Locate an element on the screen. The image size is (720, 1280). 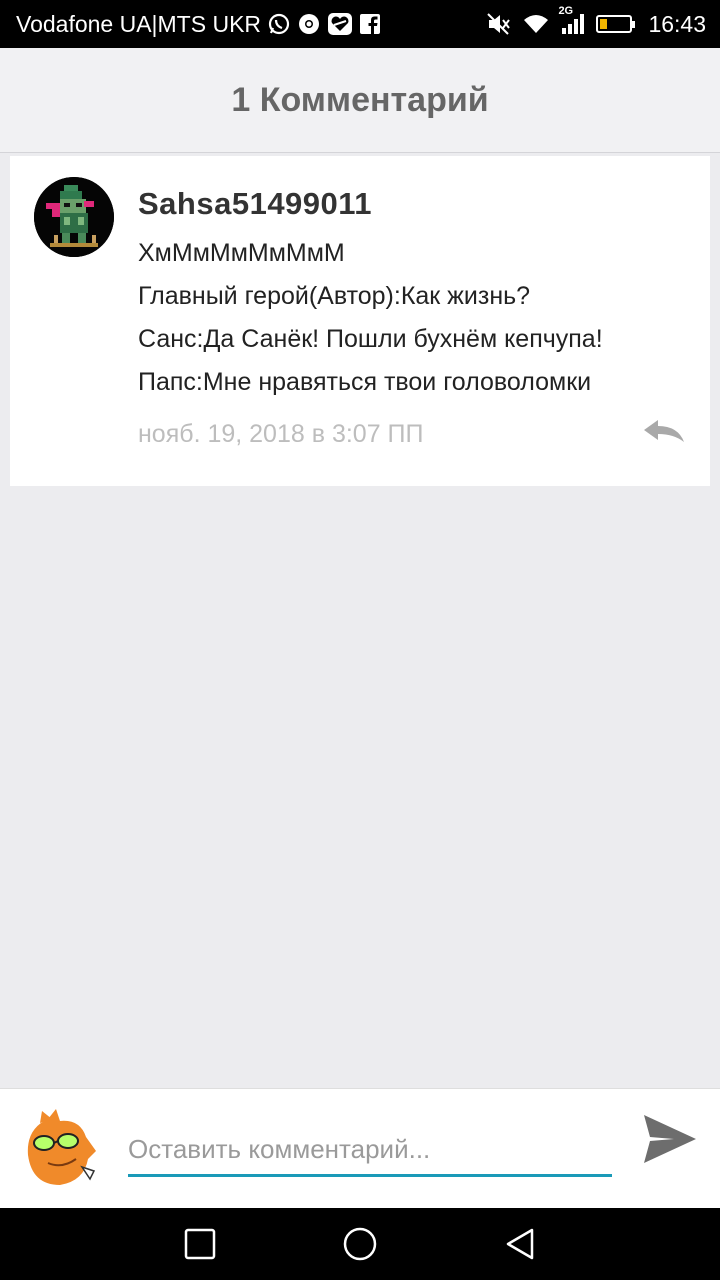
send-button is located at coordinates (669, 1139).